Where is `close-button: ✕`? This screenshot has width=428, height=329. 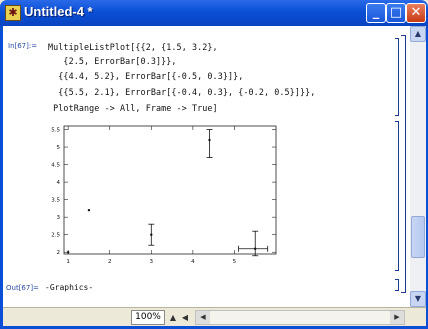 close-button: ✕ is located at coordinates (416, 13).